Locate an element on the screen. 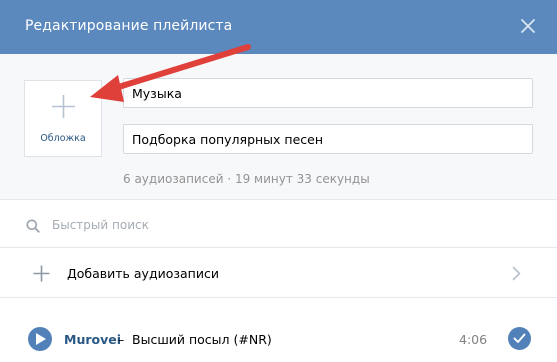  quick-search is located at coordinates (278, 224).